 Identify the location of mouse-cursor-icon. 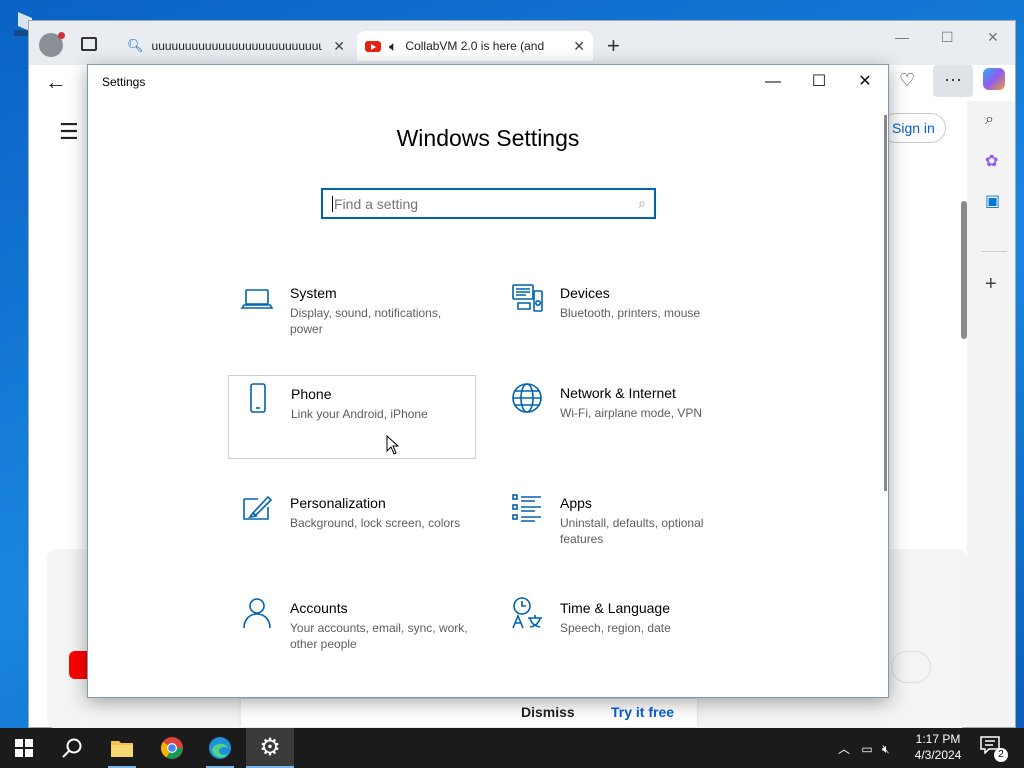
(393, 445).